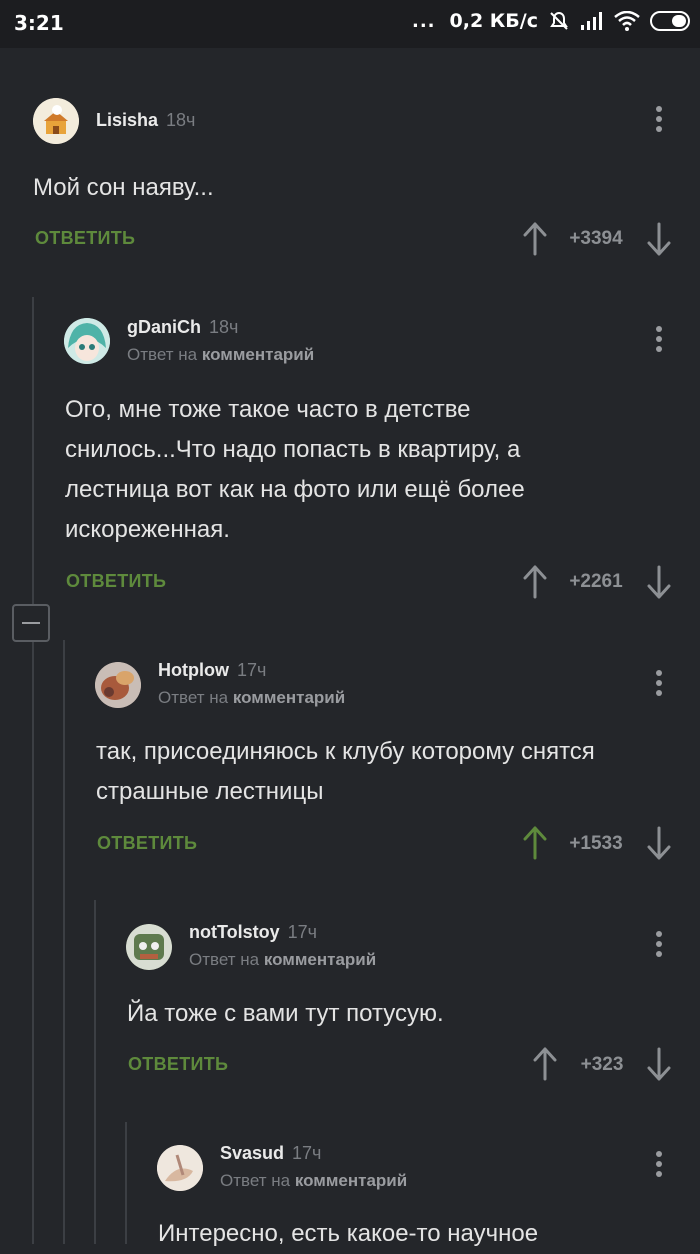 The width and height of the screenshot is (700, 1254). I want to click on username-text: Hotplow, so click(193, 670).